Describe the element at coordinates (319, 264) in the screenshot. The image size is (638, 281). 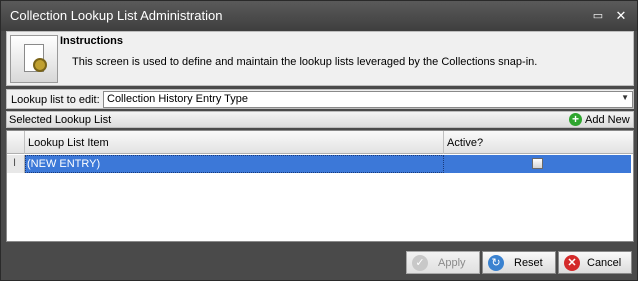
I see `button-bar: ✓ Apply ↻ Reset ✕ Cancel` at that location.